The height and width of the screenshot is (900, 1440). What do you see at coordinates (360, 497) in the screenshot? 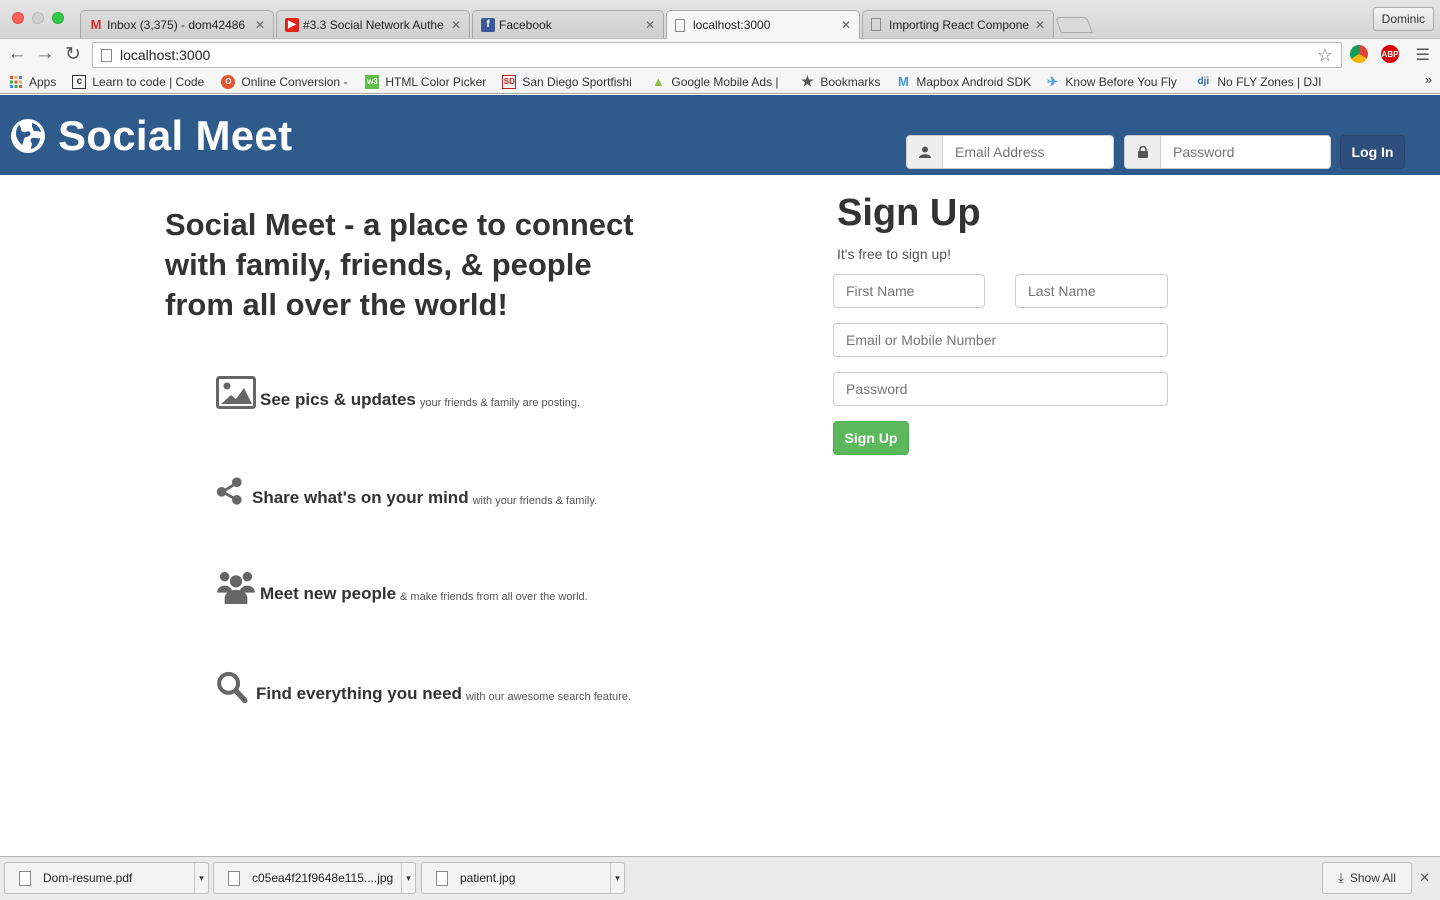
I see `feature-title: Share what's on your mind` at bounding box center [360, 497].